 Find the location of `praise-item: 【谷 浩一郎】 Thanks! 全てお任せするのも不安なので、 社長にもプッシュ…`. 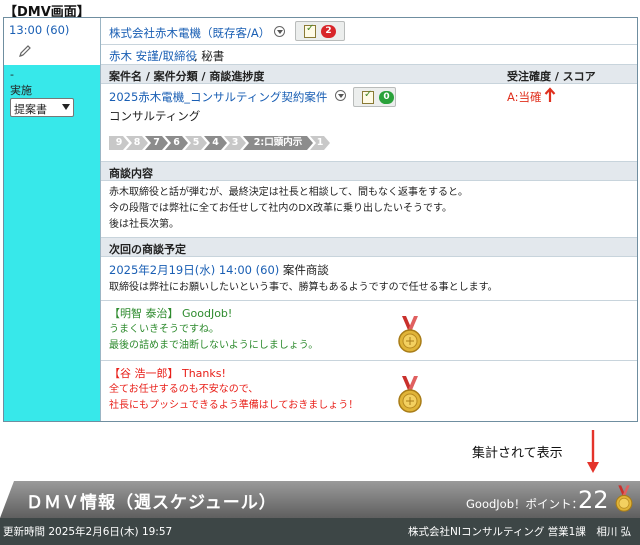

praise-item: 【谷 浩一郎】 Thanks! 全てお任せするのも不安なので、 社長にもプッシュ… is located at coordinates (369, 391).